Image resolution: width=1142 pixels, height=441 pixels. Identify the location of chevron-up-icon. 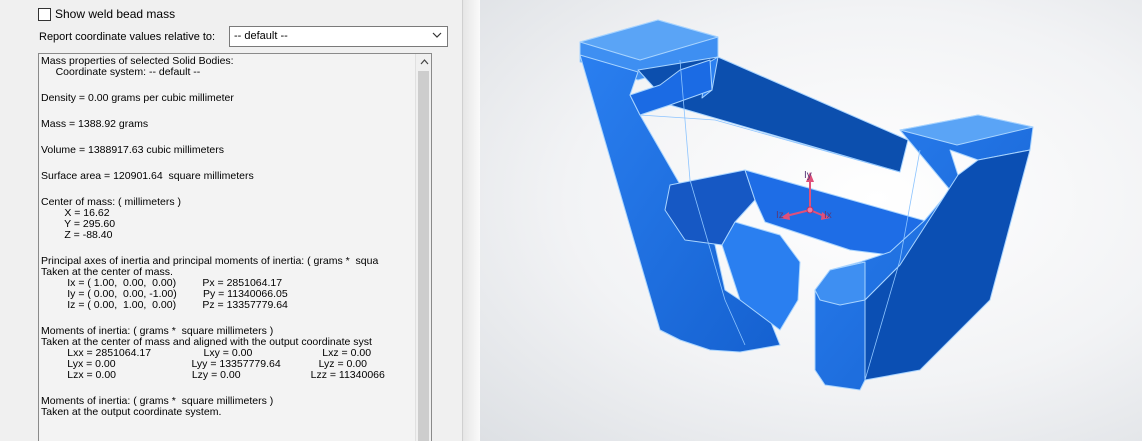
(424, 61).